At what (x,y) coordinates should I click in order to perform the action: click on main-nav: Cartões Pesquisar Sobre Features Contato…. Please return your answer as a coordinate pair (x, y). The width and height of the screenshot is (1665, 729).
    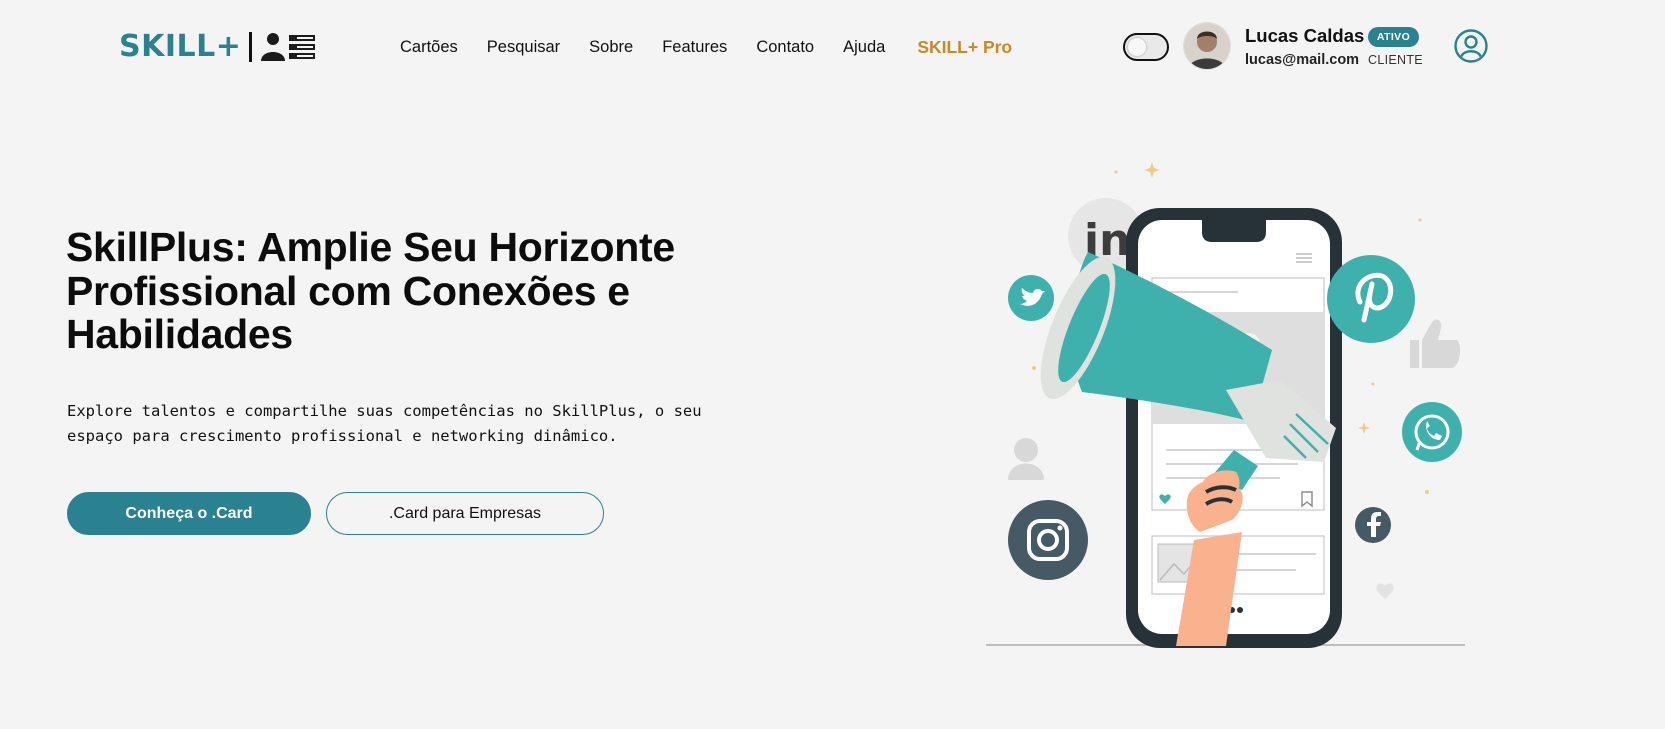
    Looking at the image, I should click on (706, 47).